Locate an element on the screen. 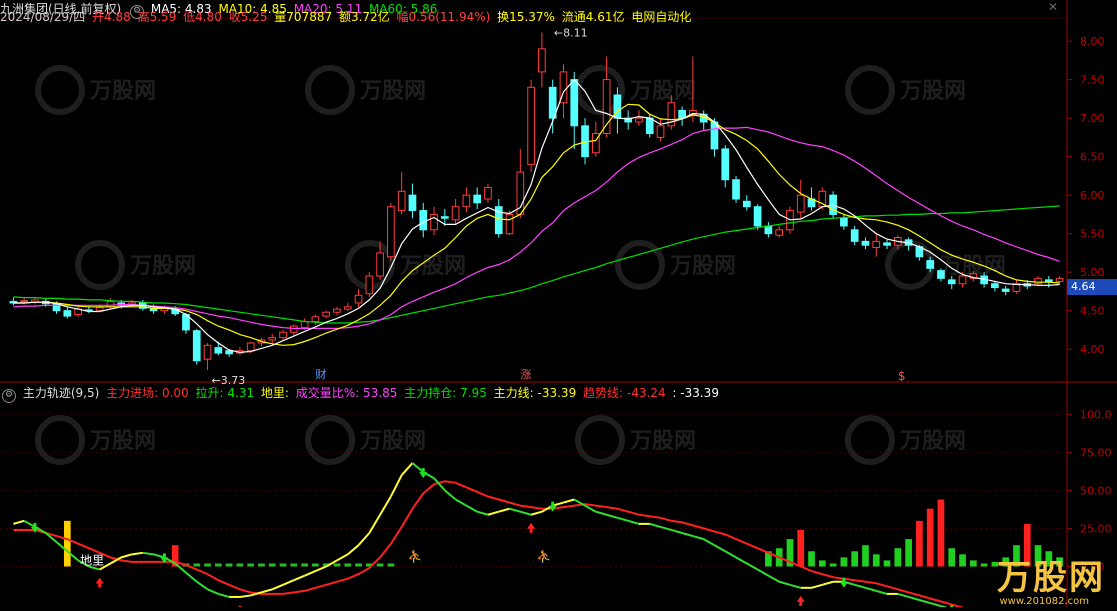 The image size is (1117, 611). date-label: 2024/08/29/四 is located at coordinates (43, 17).